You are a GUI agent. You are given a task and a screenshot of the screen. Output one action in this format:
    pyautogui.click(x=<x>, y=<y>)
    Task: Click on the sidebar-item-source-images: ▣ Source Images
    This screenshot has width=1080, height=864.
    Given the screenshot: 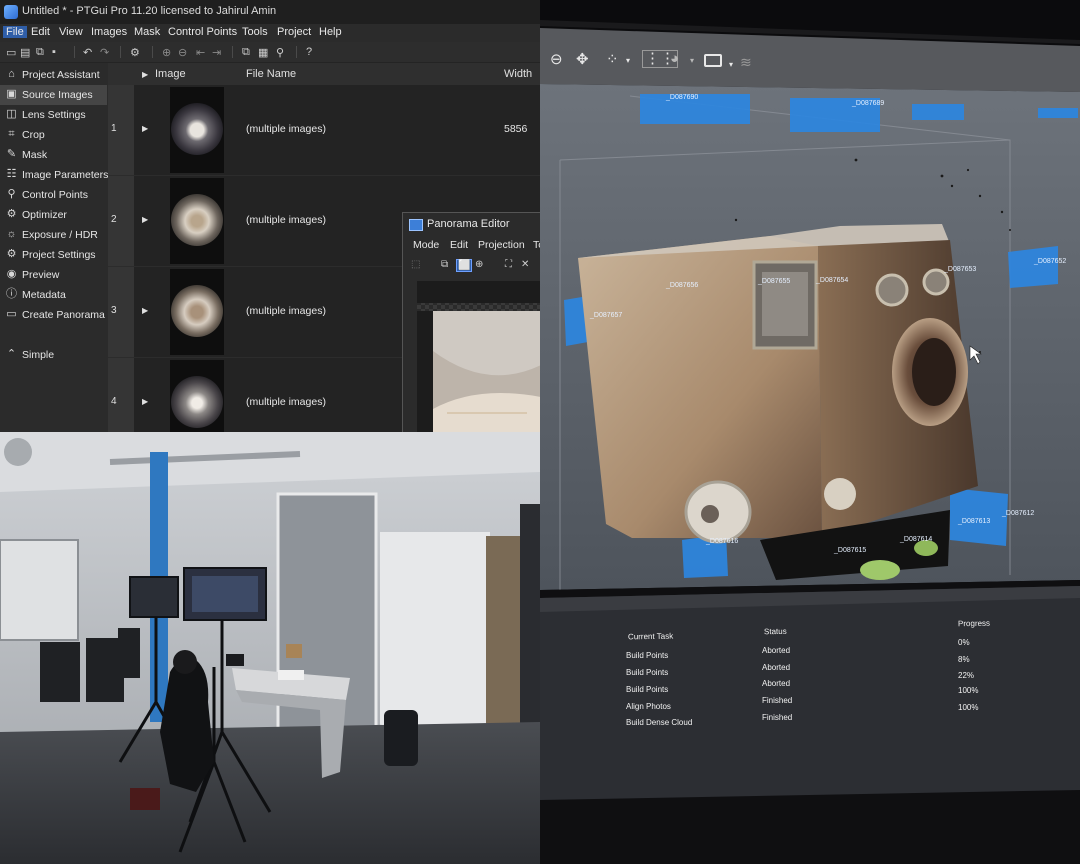 What is the action you would take?
    pyautogui.click(x=53, y=95)
    